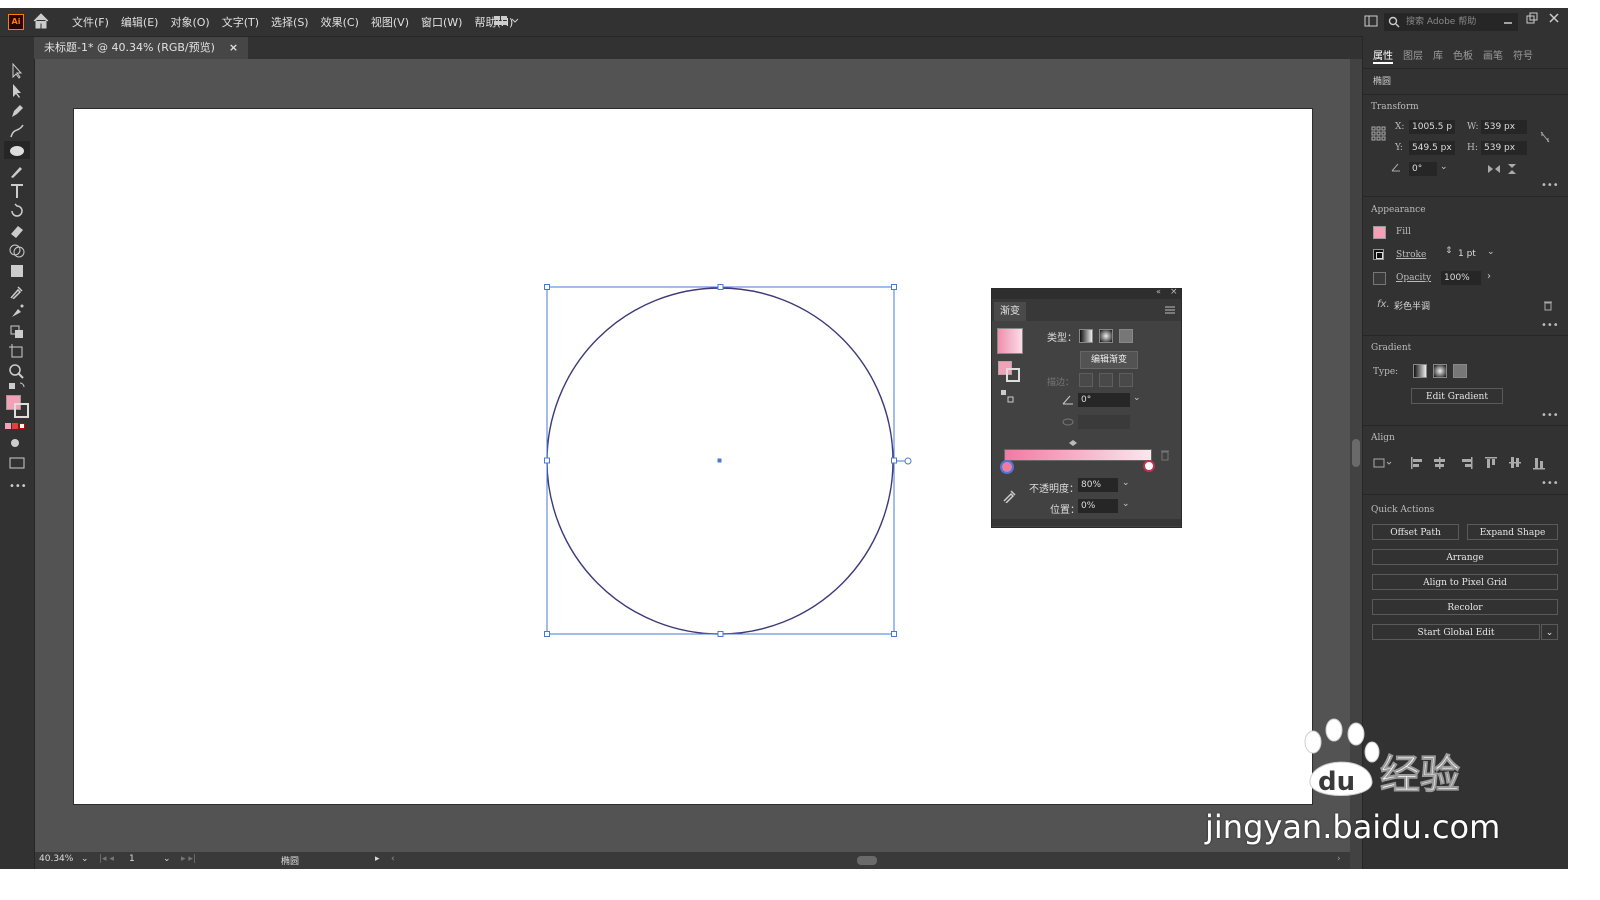  What do you see at coordinates (730, 461) in the screenshot?
I see `halftone-circle-artwork` at bounding box center [730, 461].